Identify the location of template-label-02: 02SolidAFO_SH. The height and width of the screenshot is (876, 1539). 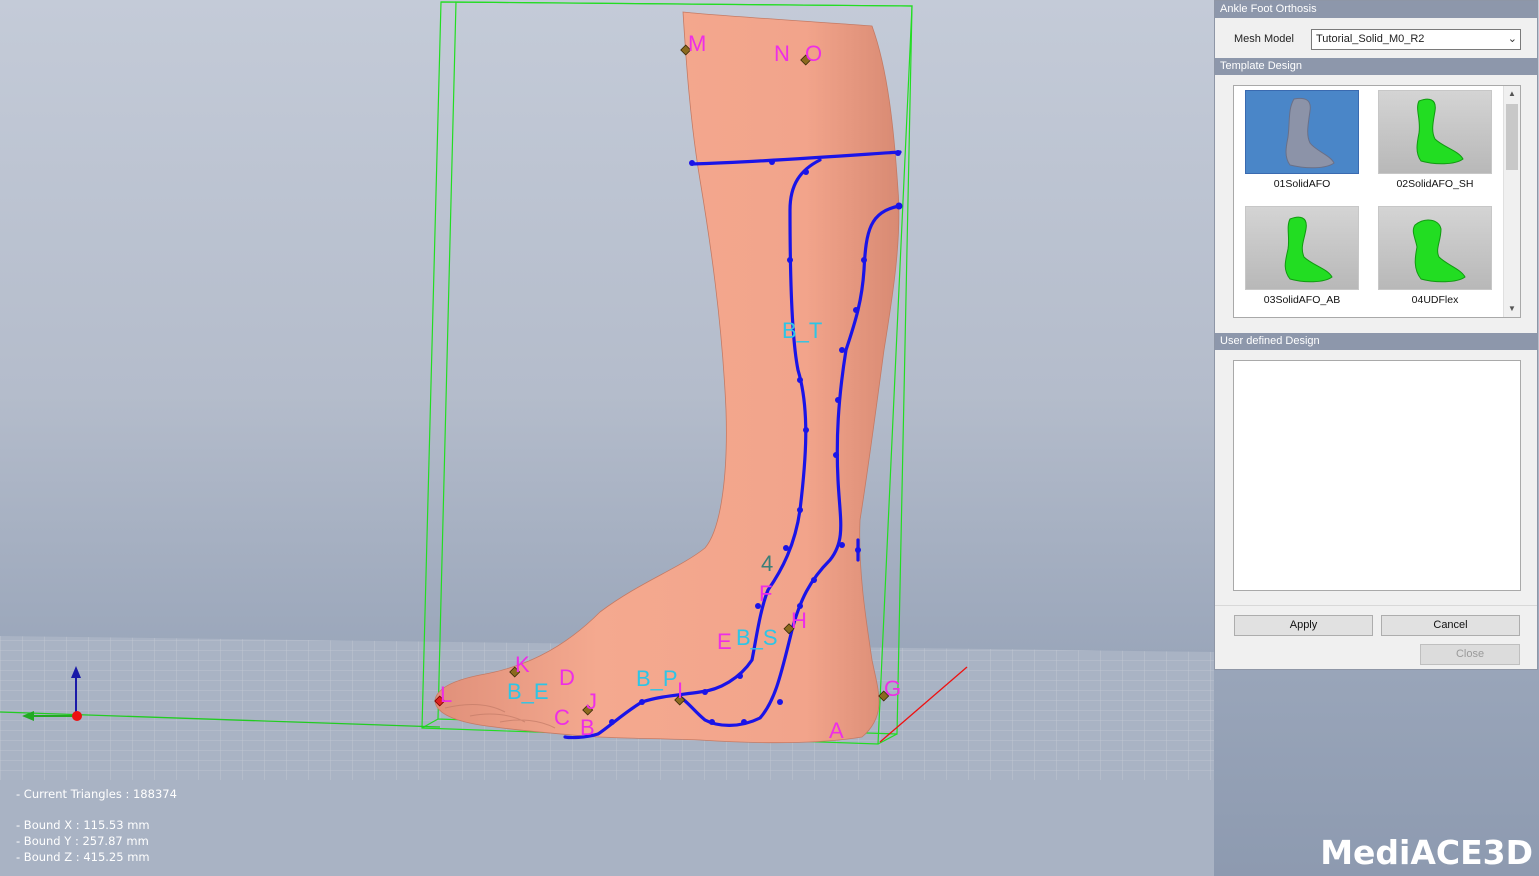
(1435, 184).